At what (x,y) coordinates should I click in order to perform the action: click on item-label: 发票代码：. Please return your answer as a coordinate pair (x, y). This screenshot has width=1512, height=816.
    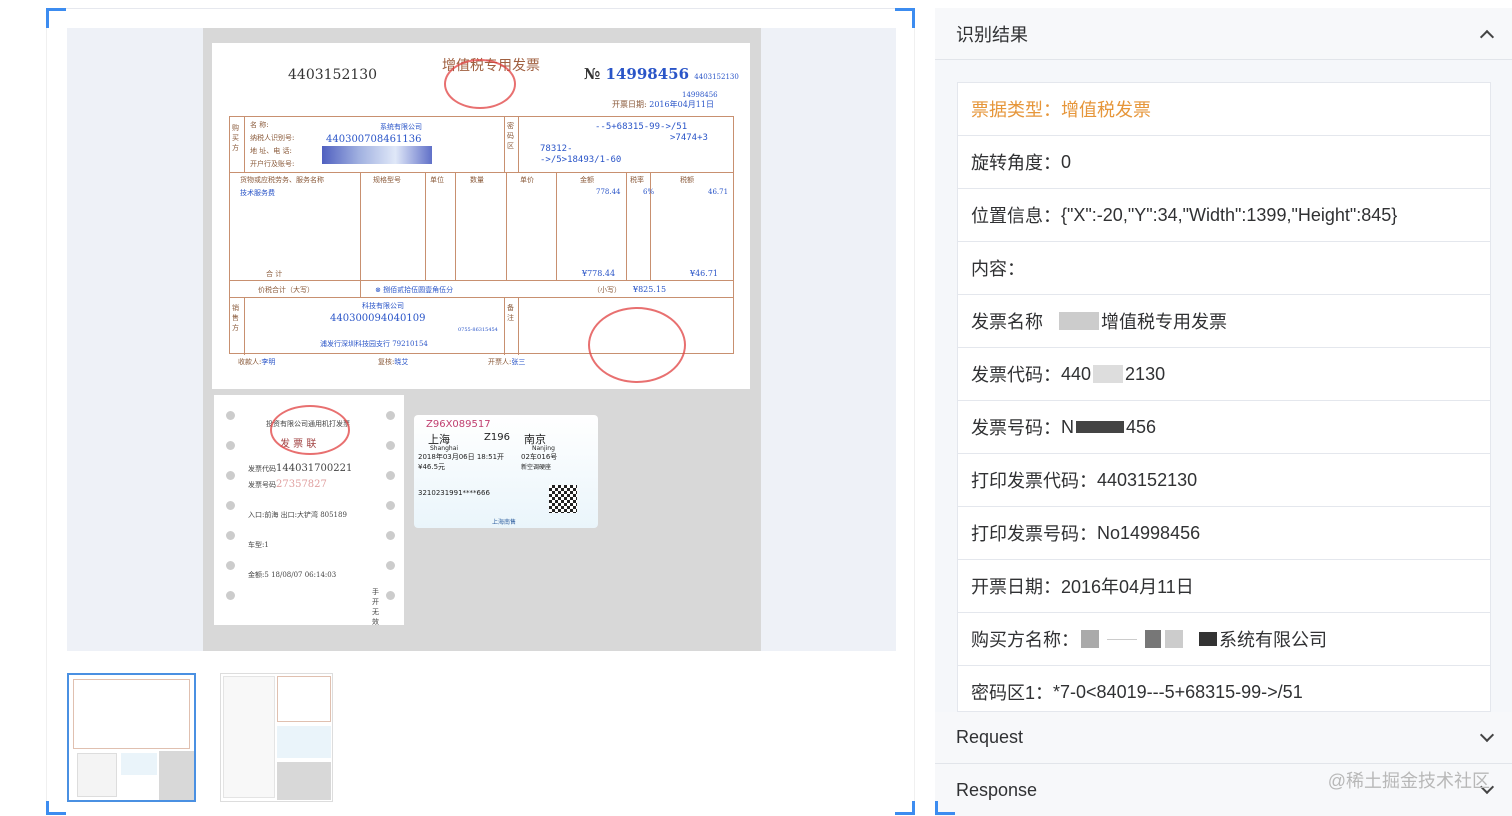
    Looking at the image, I should click on (1016, 375).